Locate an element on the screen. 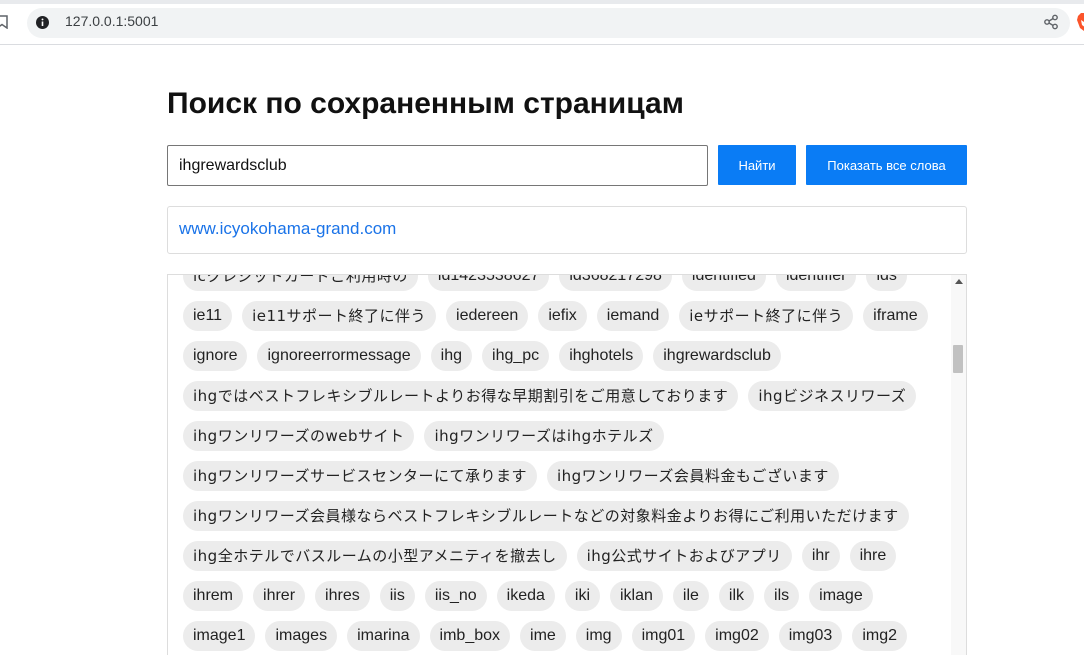 The image size is (1084, 655). word-tag: ihgビジネスリワーズ is located at coordinates (832, 396).